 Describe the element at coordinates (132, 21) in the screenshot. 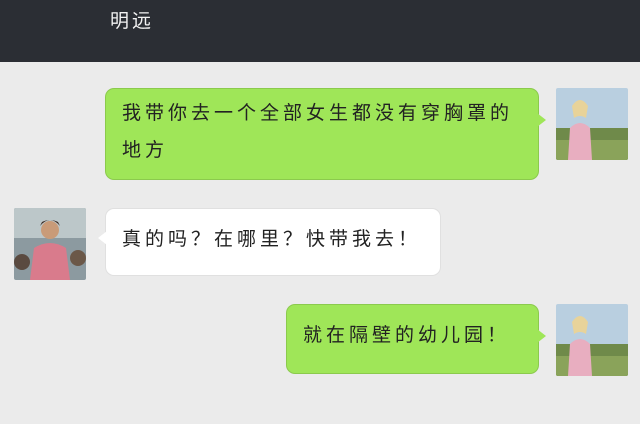

I see `chat-title: 明远` at that location.